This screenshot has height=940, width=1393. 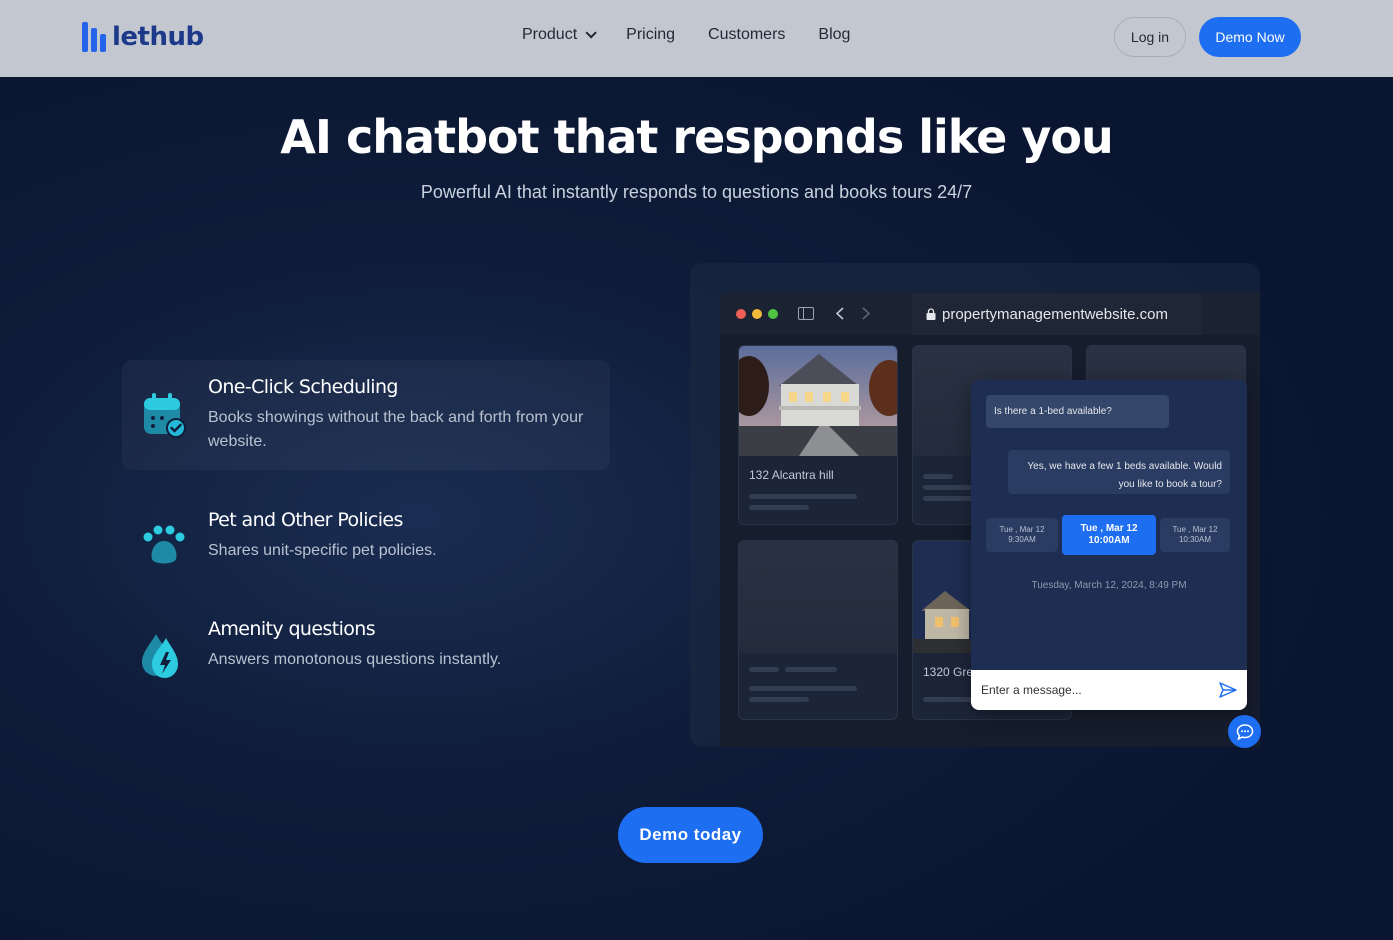 I want to click on forward-arrow-icon, so click(x=866, y=313).